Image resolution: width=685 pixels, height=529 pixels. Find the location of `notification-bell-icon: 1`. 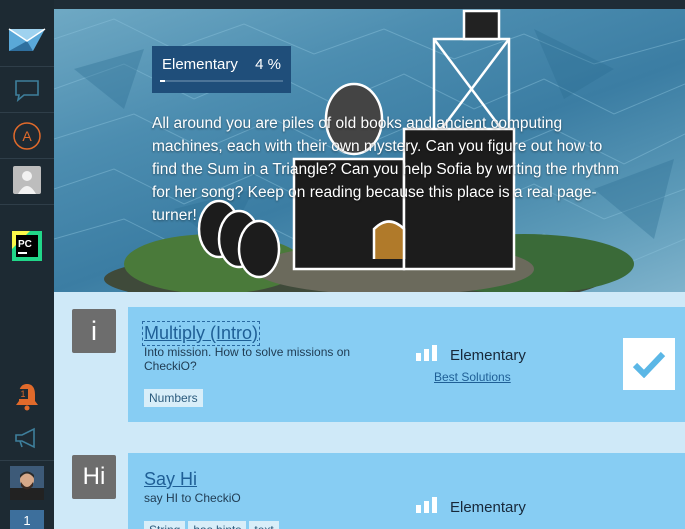

notification-bell-icon: 1 is located at coordinates (27, 396).